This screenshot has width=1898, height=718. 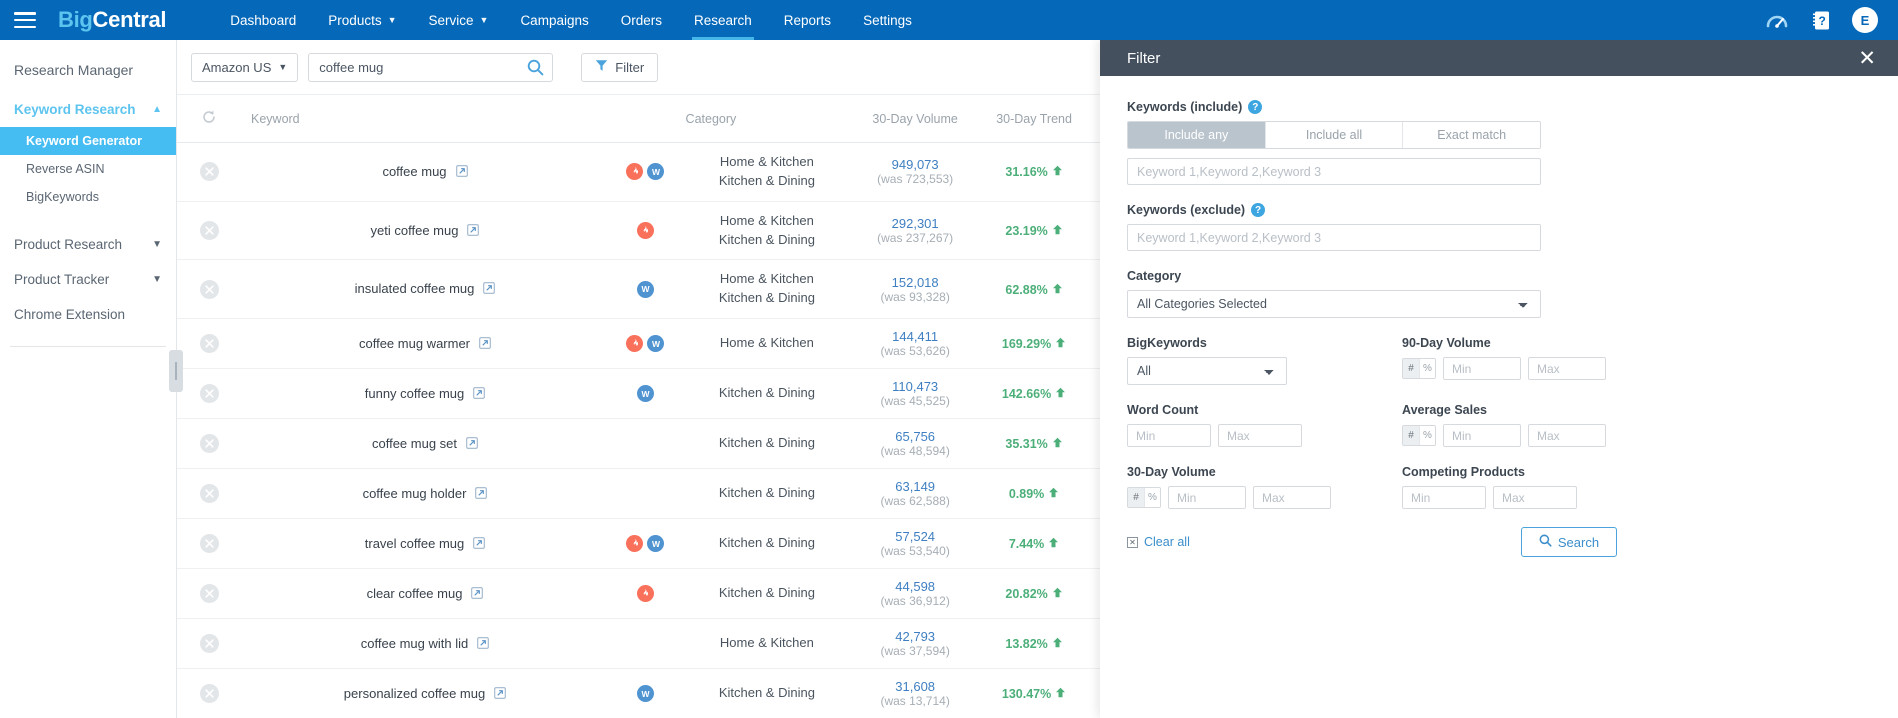 What do you see at coordinates (415, 288) in the screenshot?
I see `keyword-text: insulated coffee mug` at bounding box center [415, 288].